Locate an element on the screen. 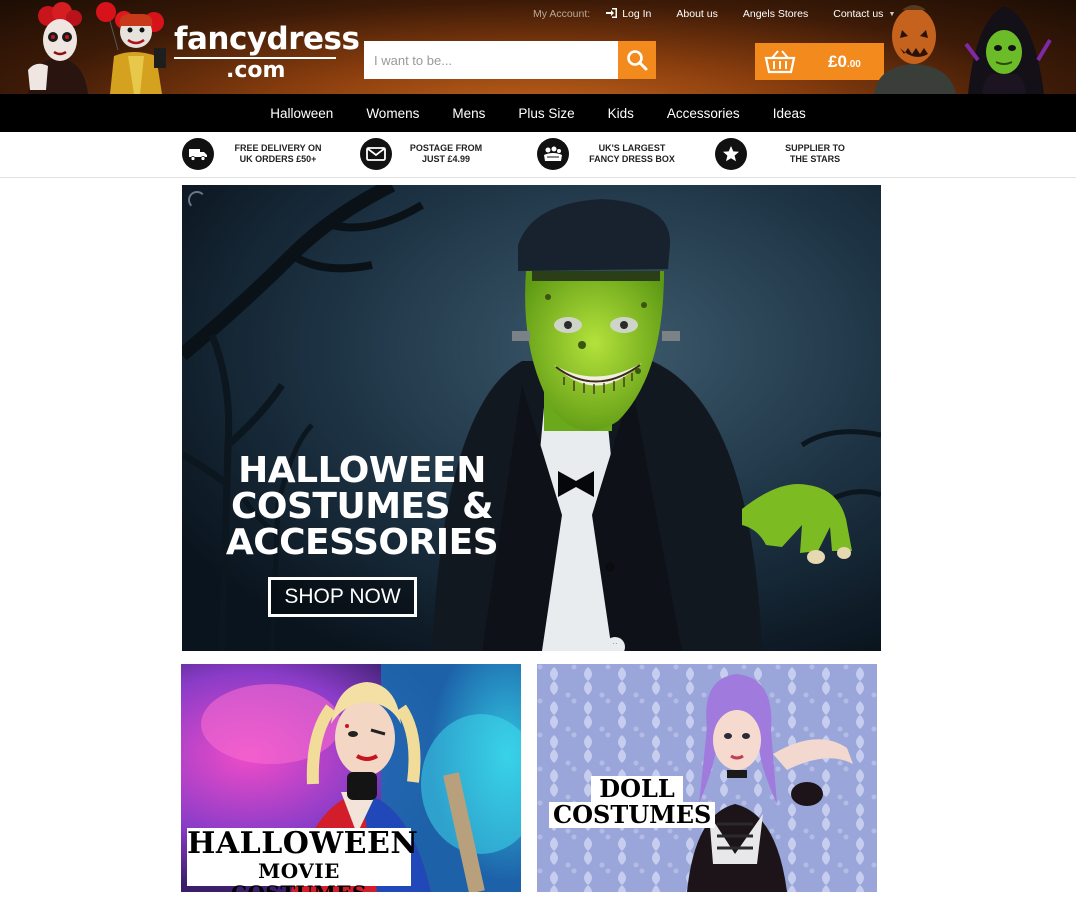 Image resolution: width=1076 pixels, height=901 pixels. logo-wordmark: fancydress is located at coordinates (267, 39).